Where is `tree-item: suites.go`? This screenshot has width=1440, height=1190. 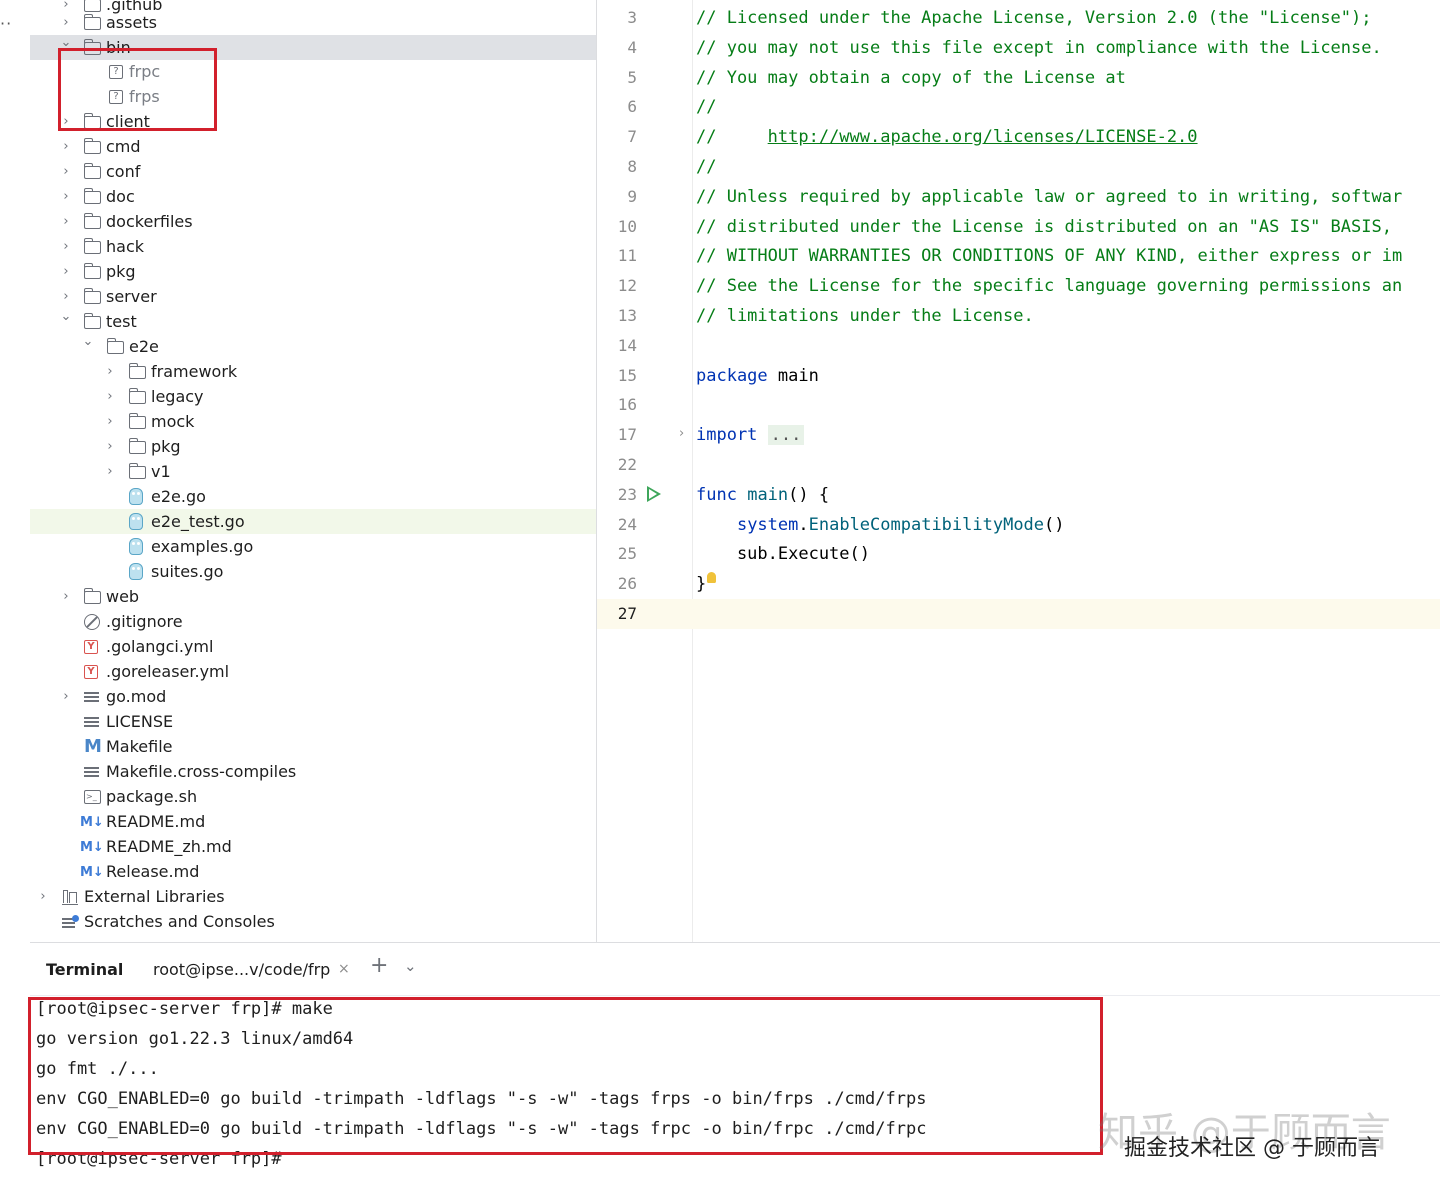 tree-item: suites.go is located at coordinates (313, 571).